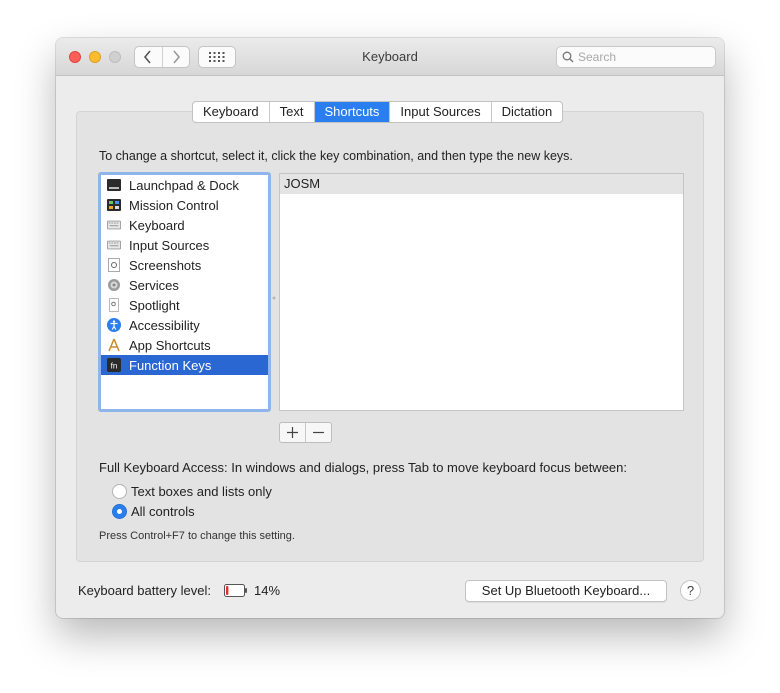 This screenshot has height=693, width=780. What do you see at coordinates (114, 325) in the screenshot?
I see `accessibility-icon` at bounding box center [114, 325].